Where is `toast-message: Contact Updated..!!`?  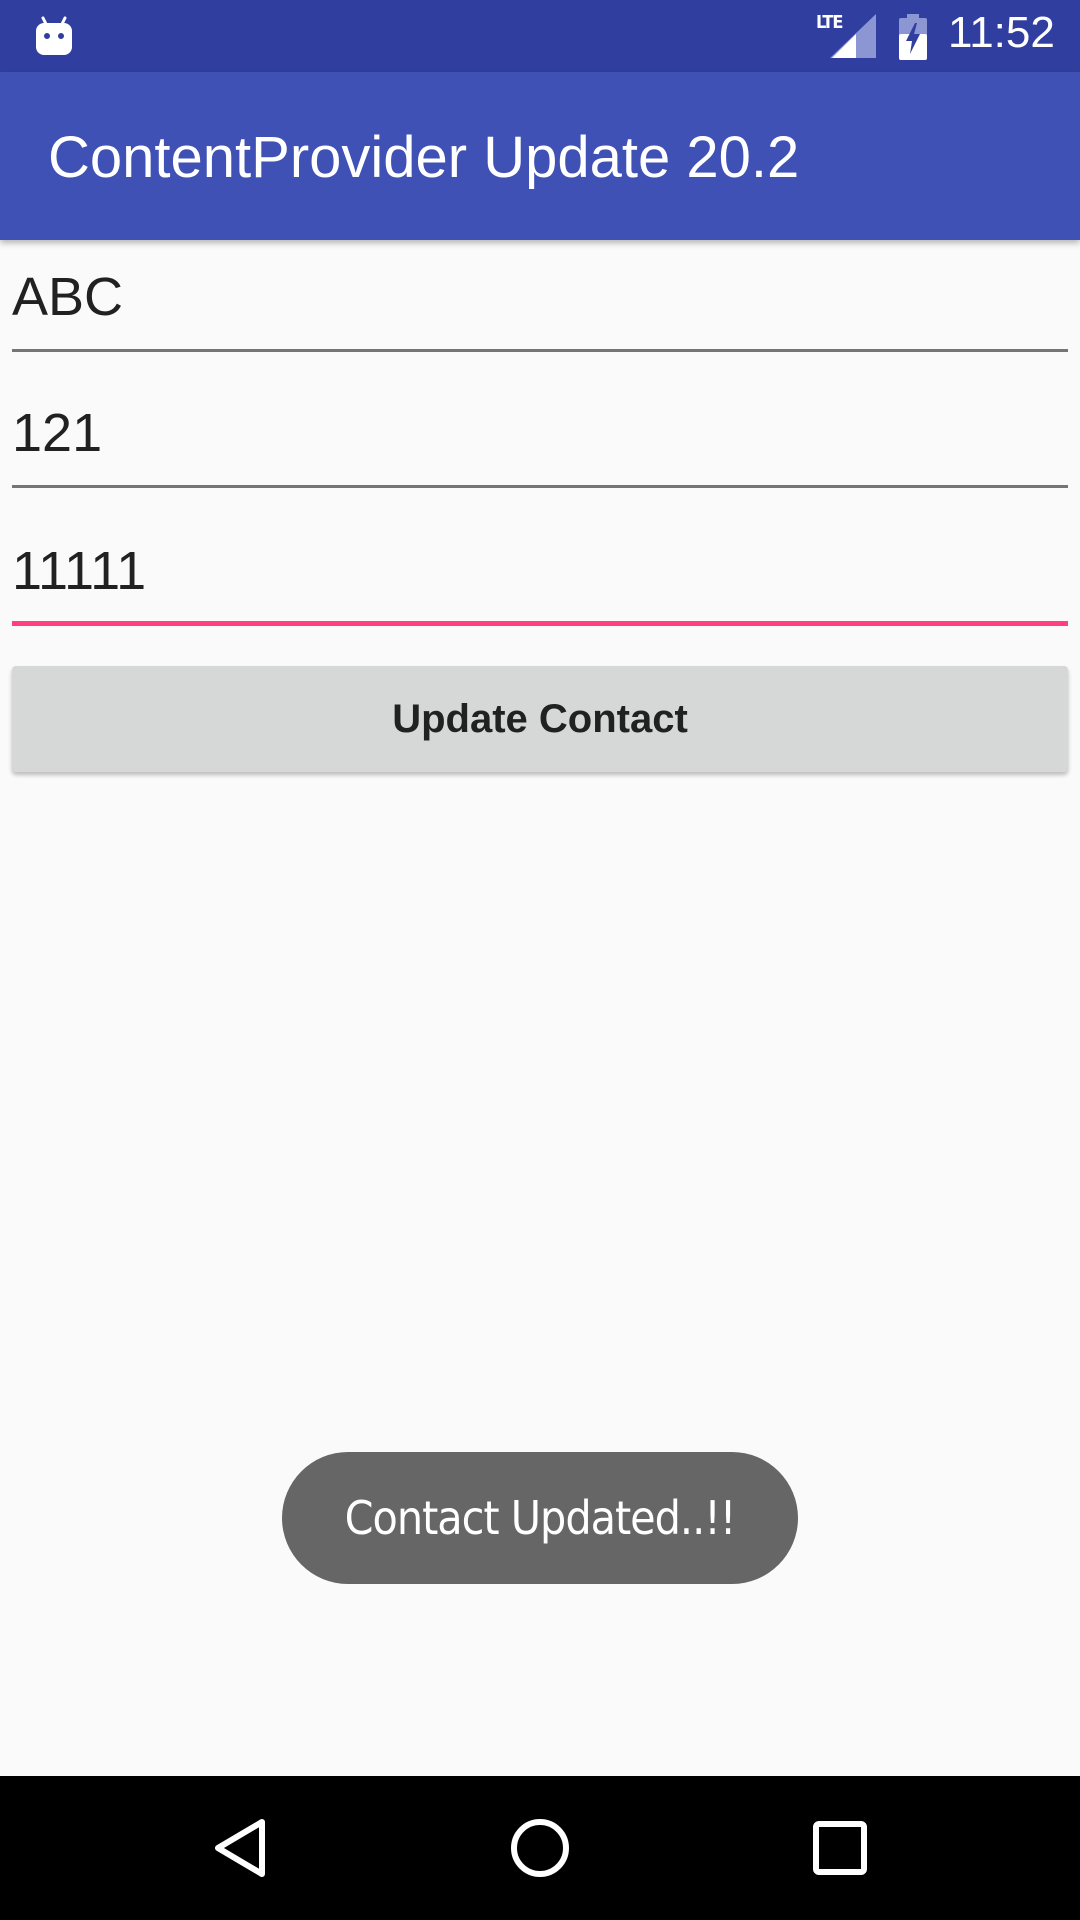 toast-message: Contact Updated..!! is located at coordinates (540, 1518).